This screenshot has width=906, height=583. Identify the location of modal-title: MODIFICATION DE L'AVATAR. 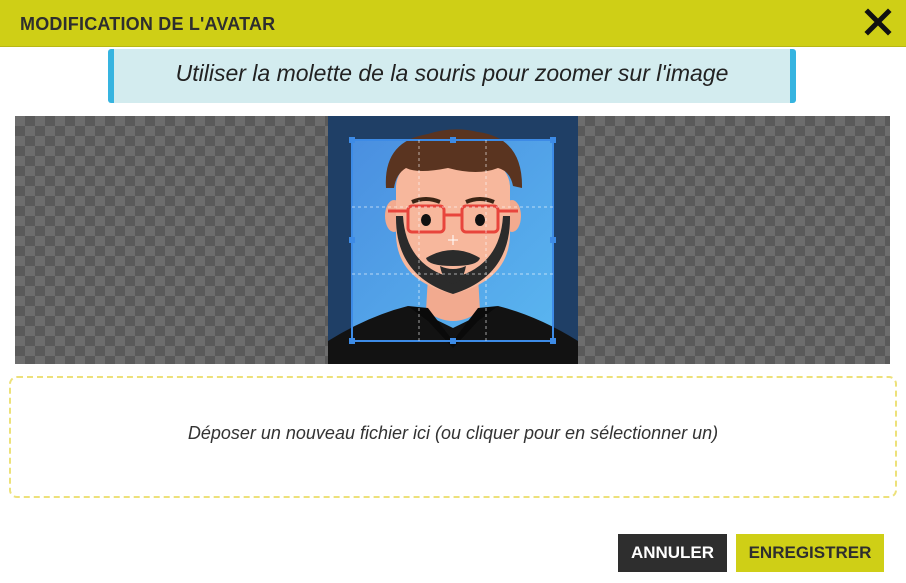
(148, 24).